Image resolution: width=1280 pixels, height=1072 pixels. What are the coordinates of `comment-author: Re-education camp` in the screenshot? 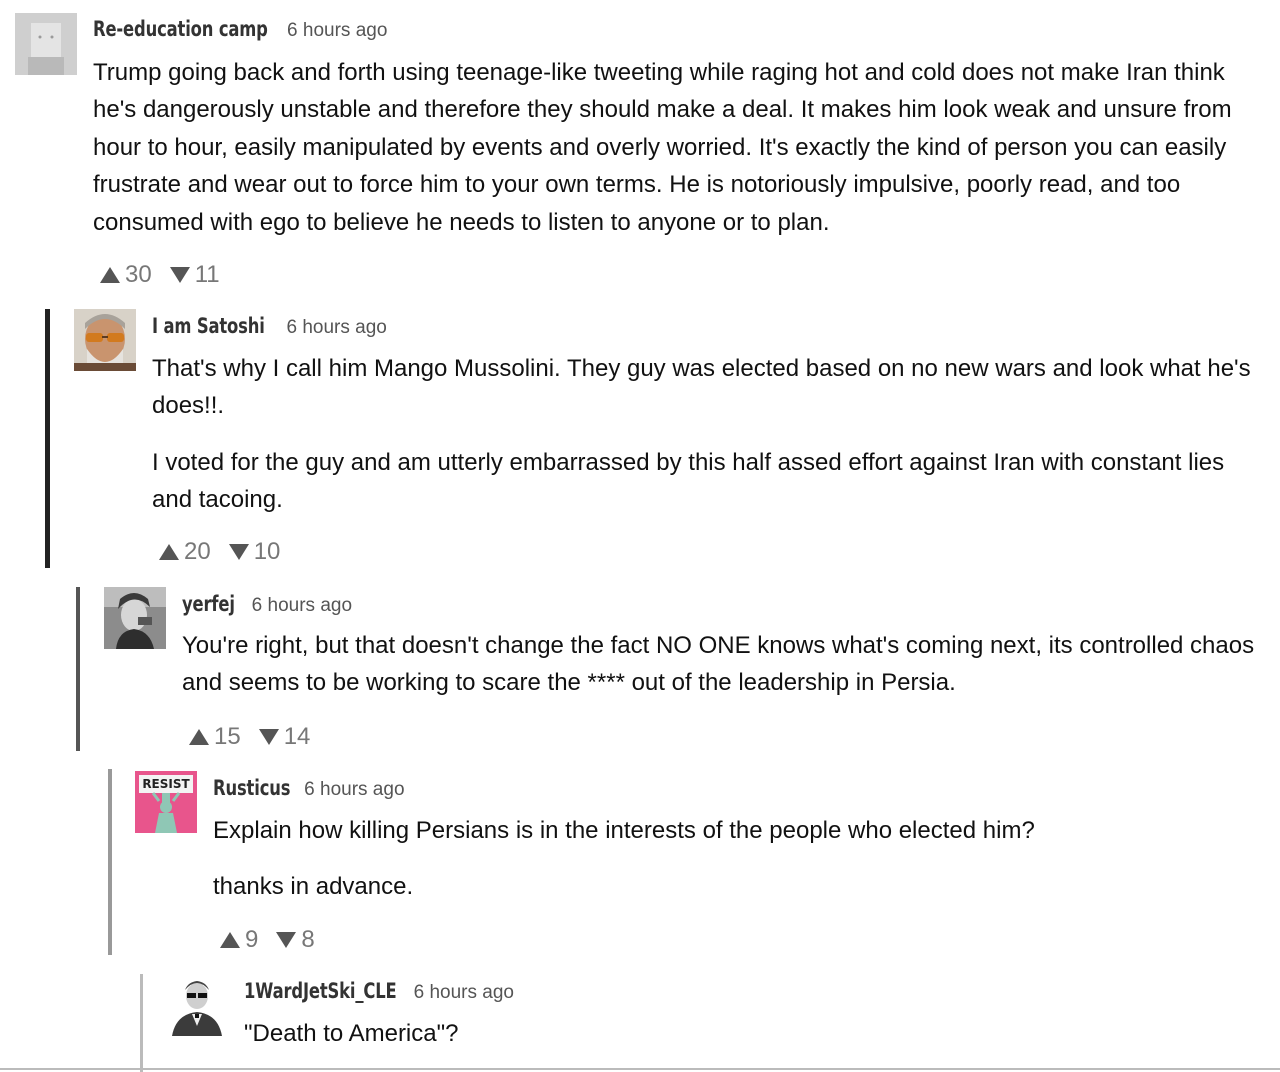 It's located at (180, 29).